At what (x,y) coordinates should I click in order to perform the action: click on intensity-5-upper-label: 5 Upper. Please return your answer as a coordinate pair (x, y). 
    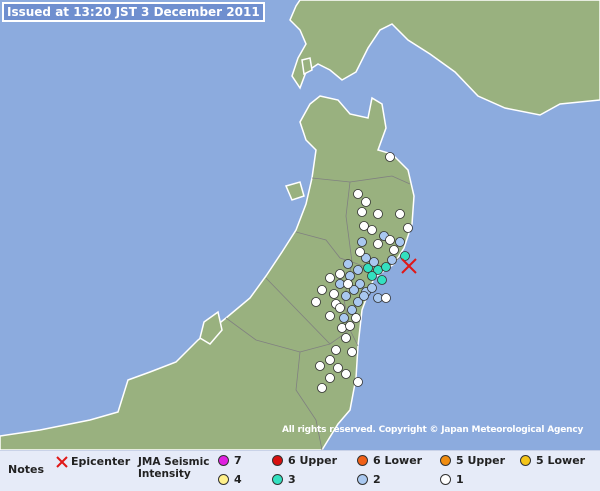
    Looking at the image, I should click on (481, 460).